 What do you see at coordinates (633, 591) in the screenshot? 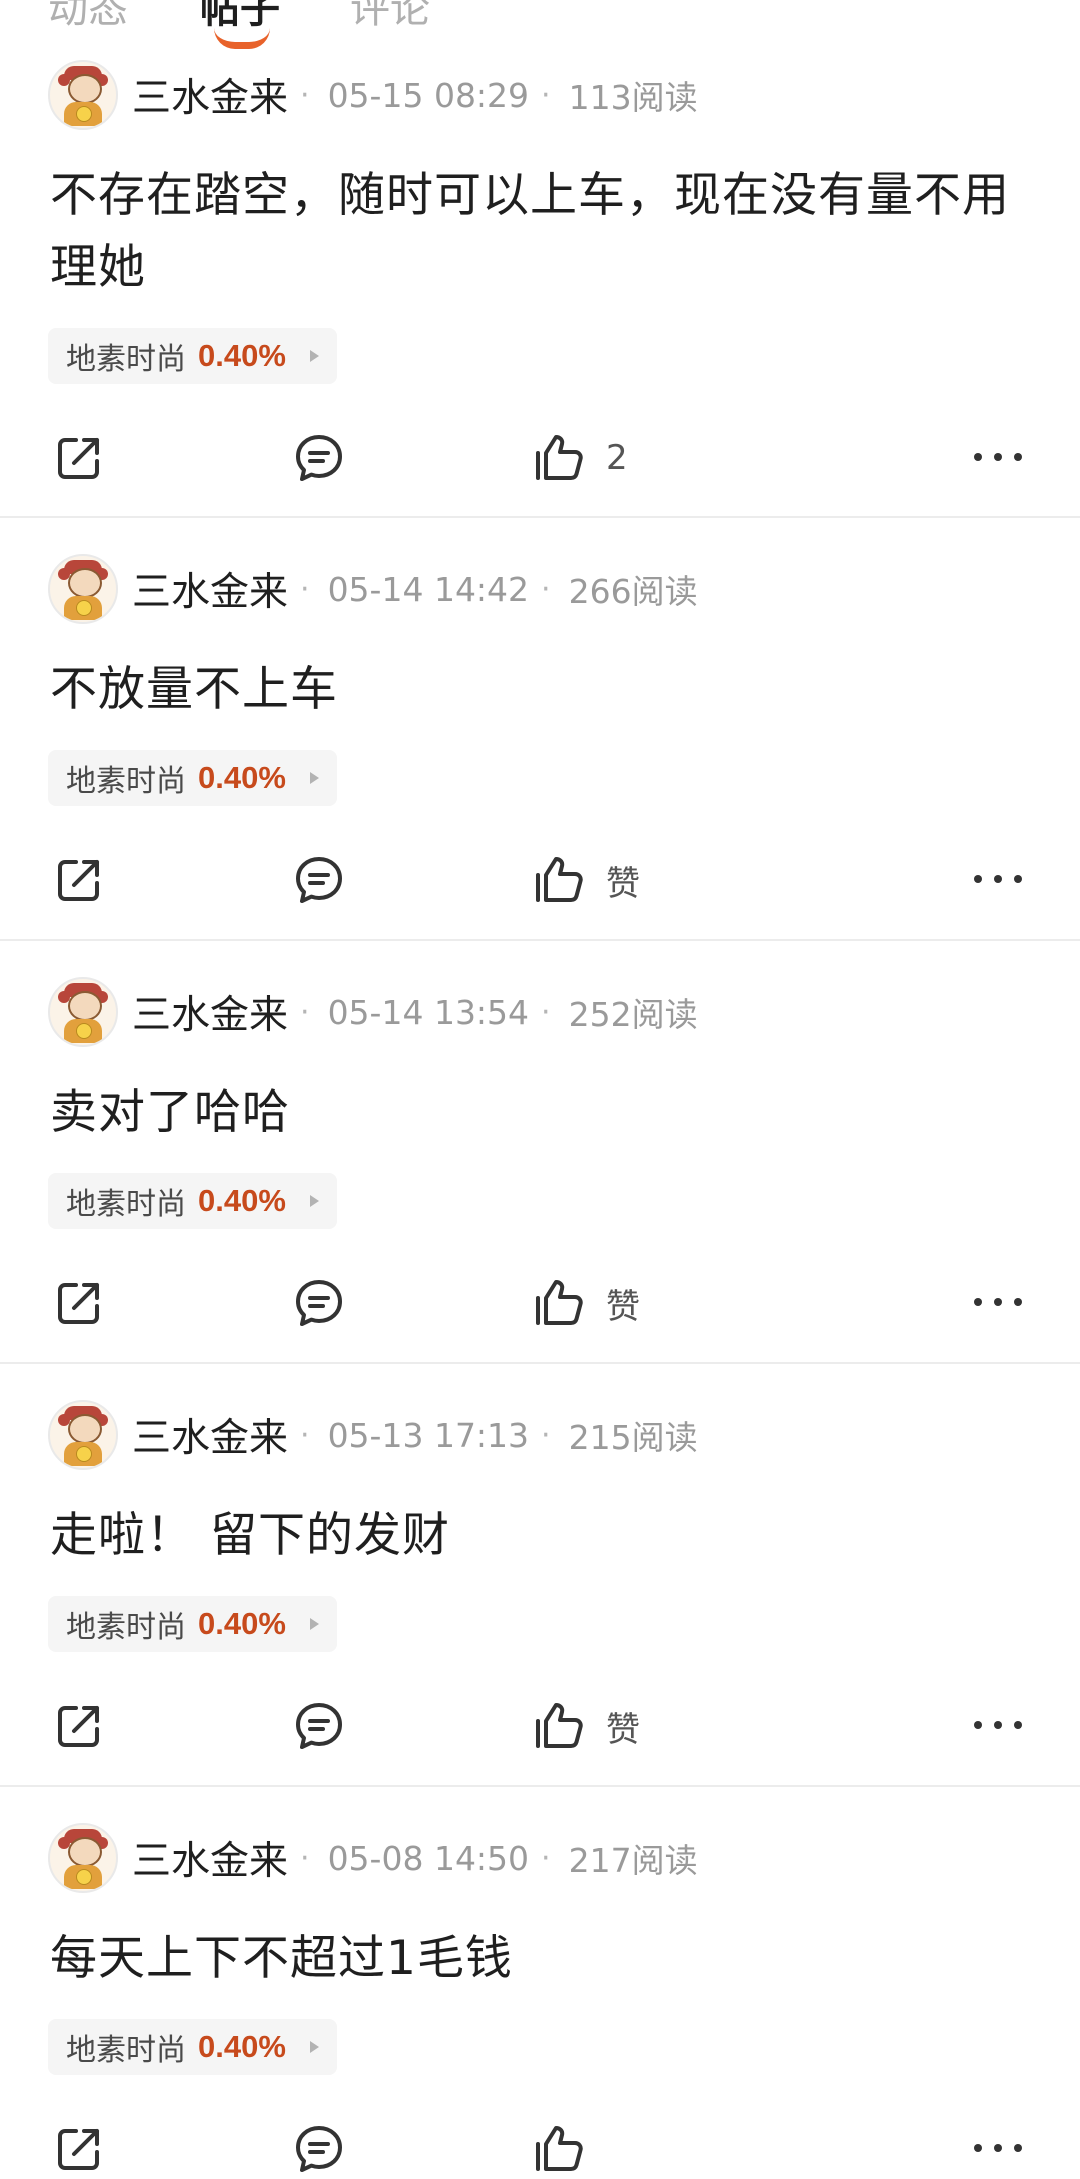
I see `read-count: 266阅读` at bounding box center [633, 591].